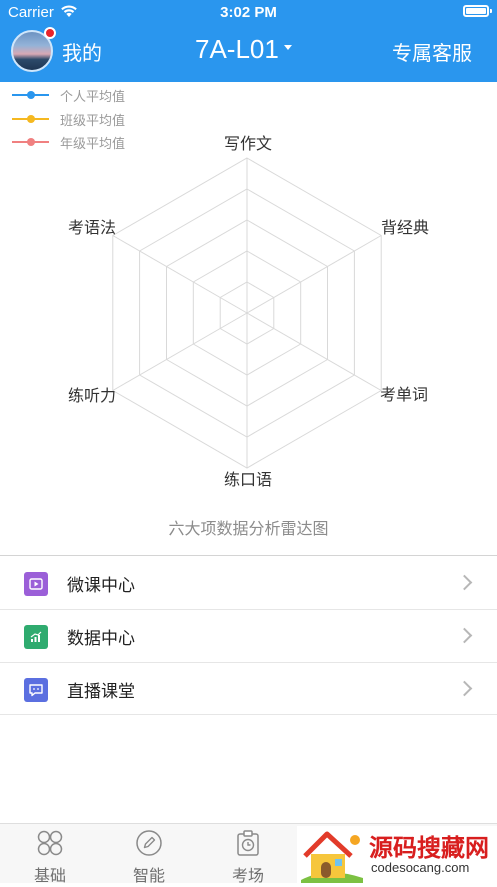 The width and height of the screenshot is (497, 887). I want to click on tab-label: 基础, so click(49, 875).